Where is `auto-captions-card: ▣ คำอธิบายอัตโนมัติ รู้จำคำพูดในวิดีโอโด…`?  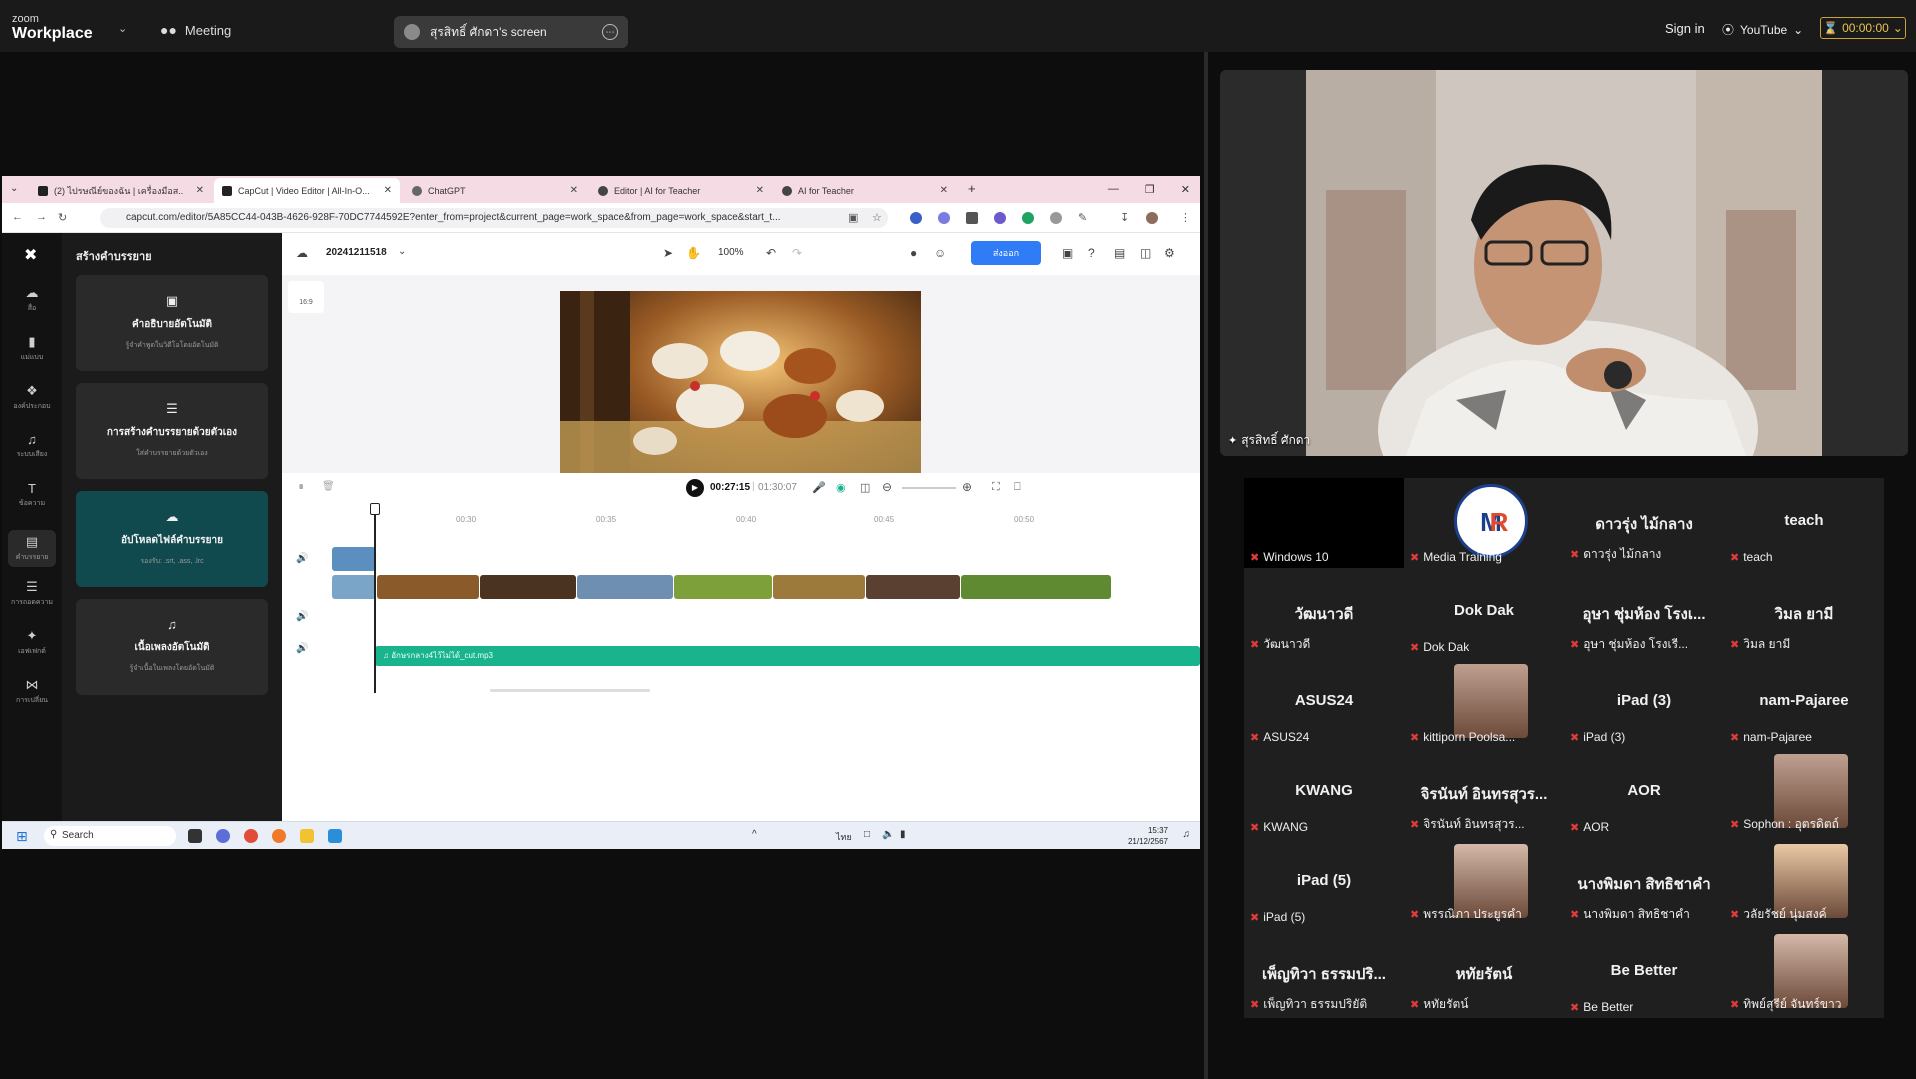 auto-captions-card: ▣ คำอธิบายอัตโนมัติ รู้จำคำพูดในวิดีโอโด… is located at coordinates (172, 323).